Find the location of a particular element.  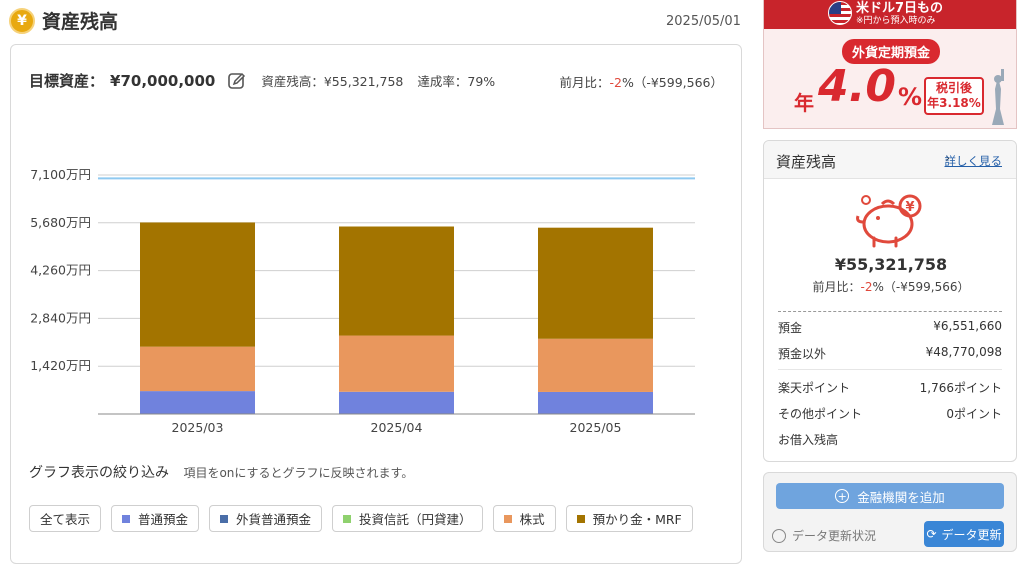

x-tick-label: 2025/03 is located at coordinates (198, 427).